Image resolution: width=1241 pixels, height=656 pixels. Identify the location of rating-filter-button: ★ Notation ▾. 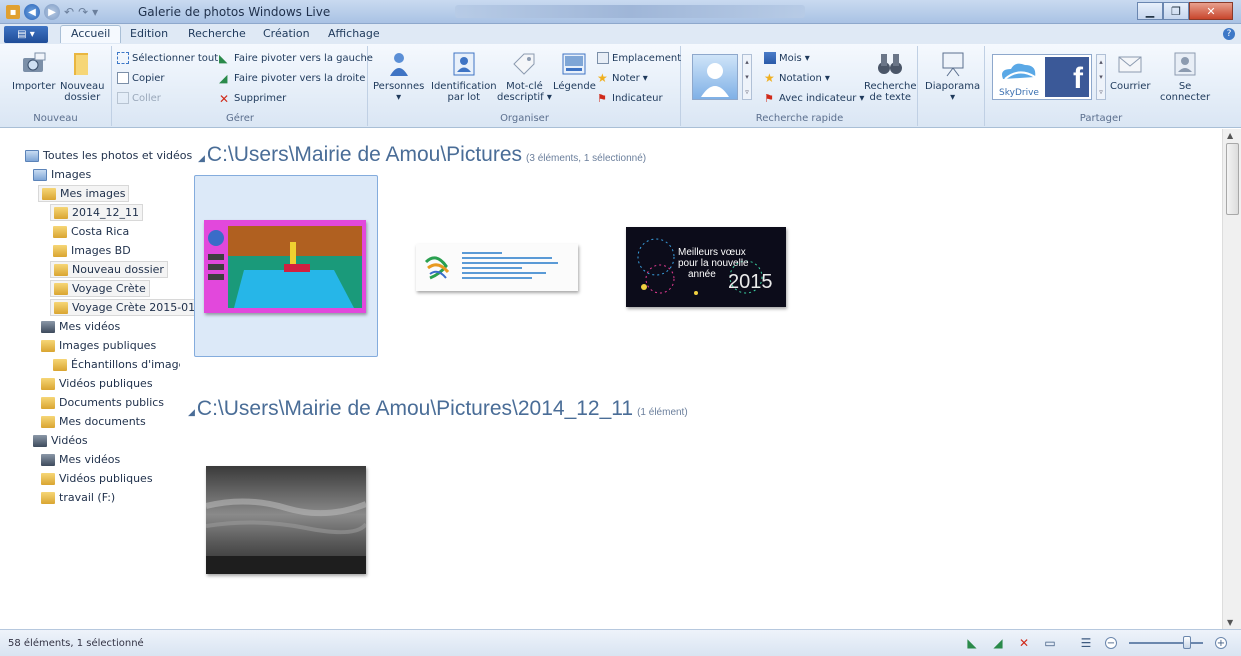
(797, 78).